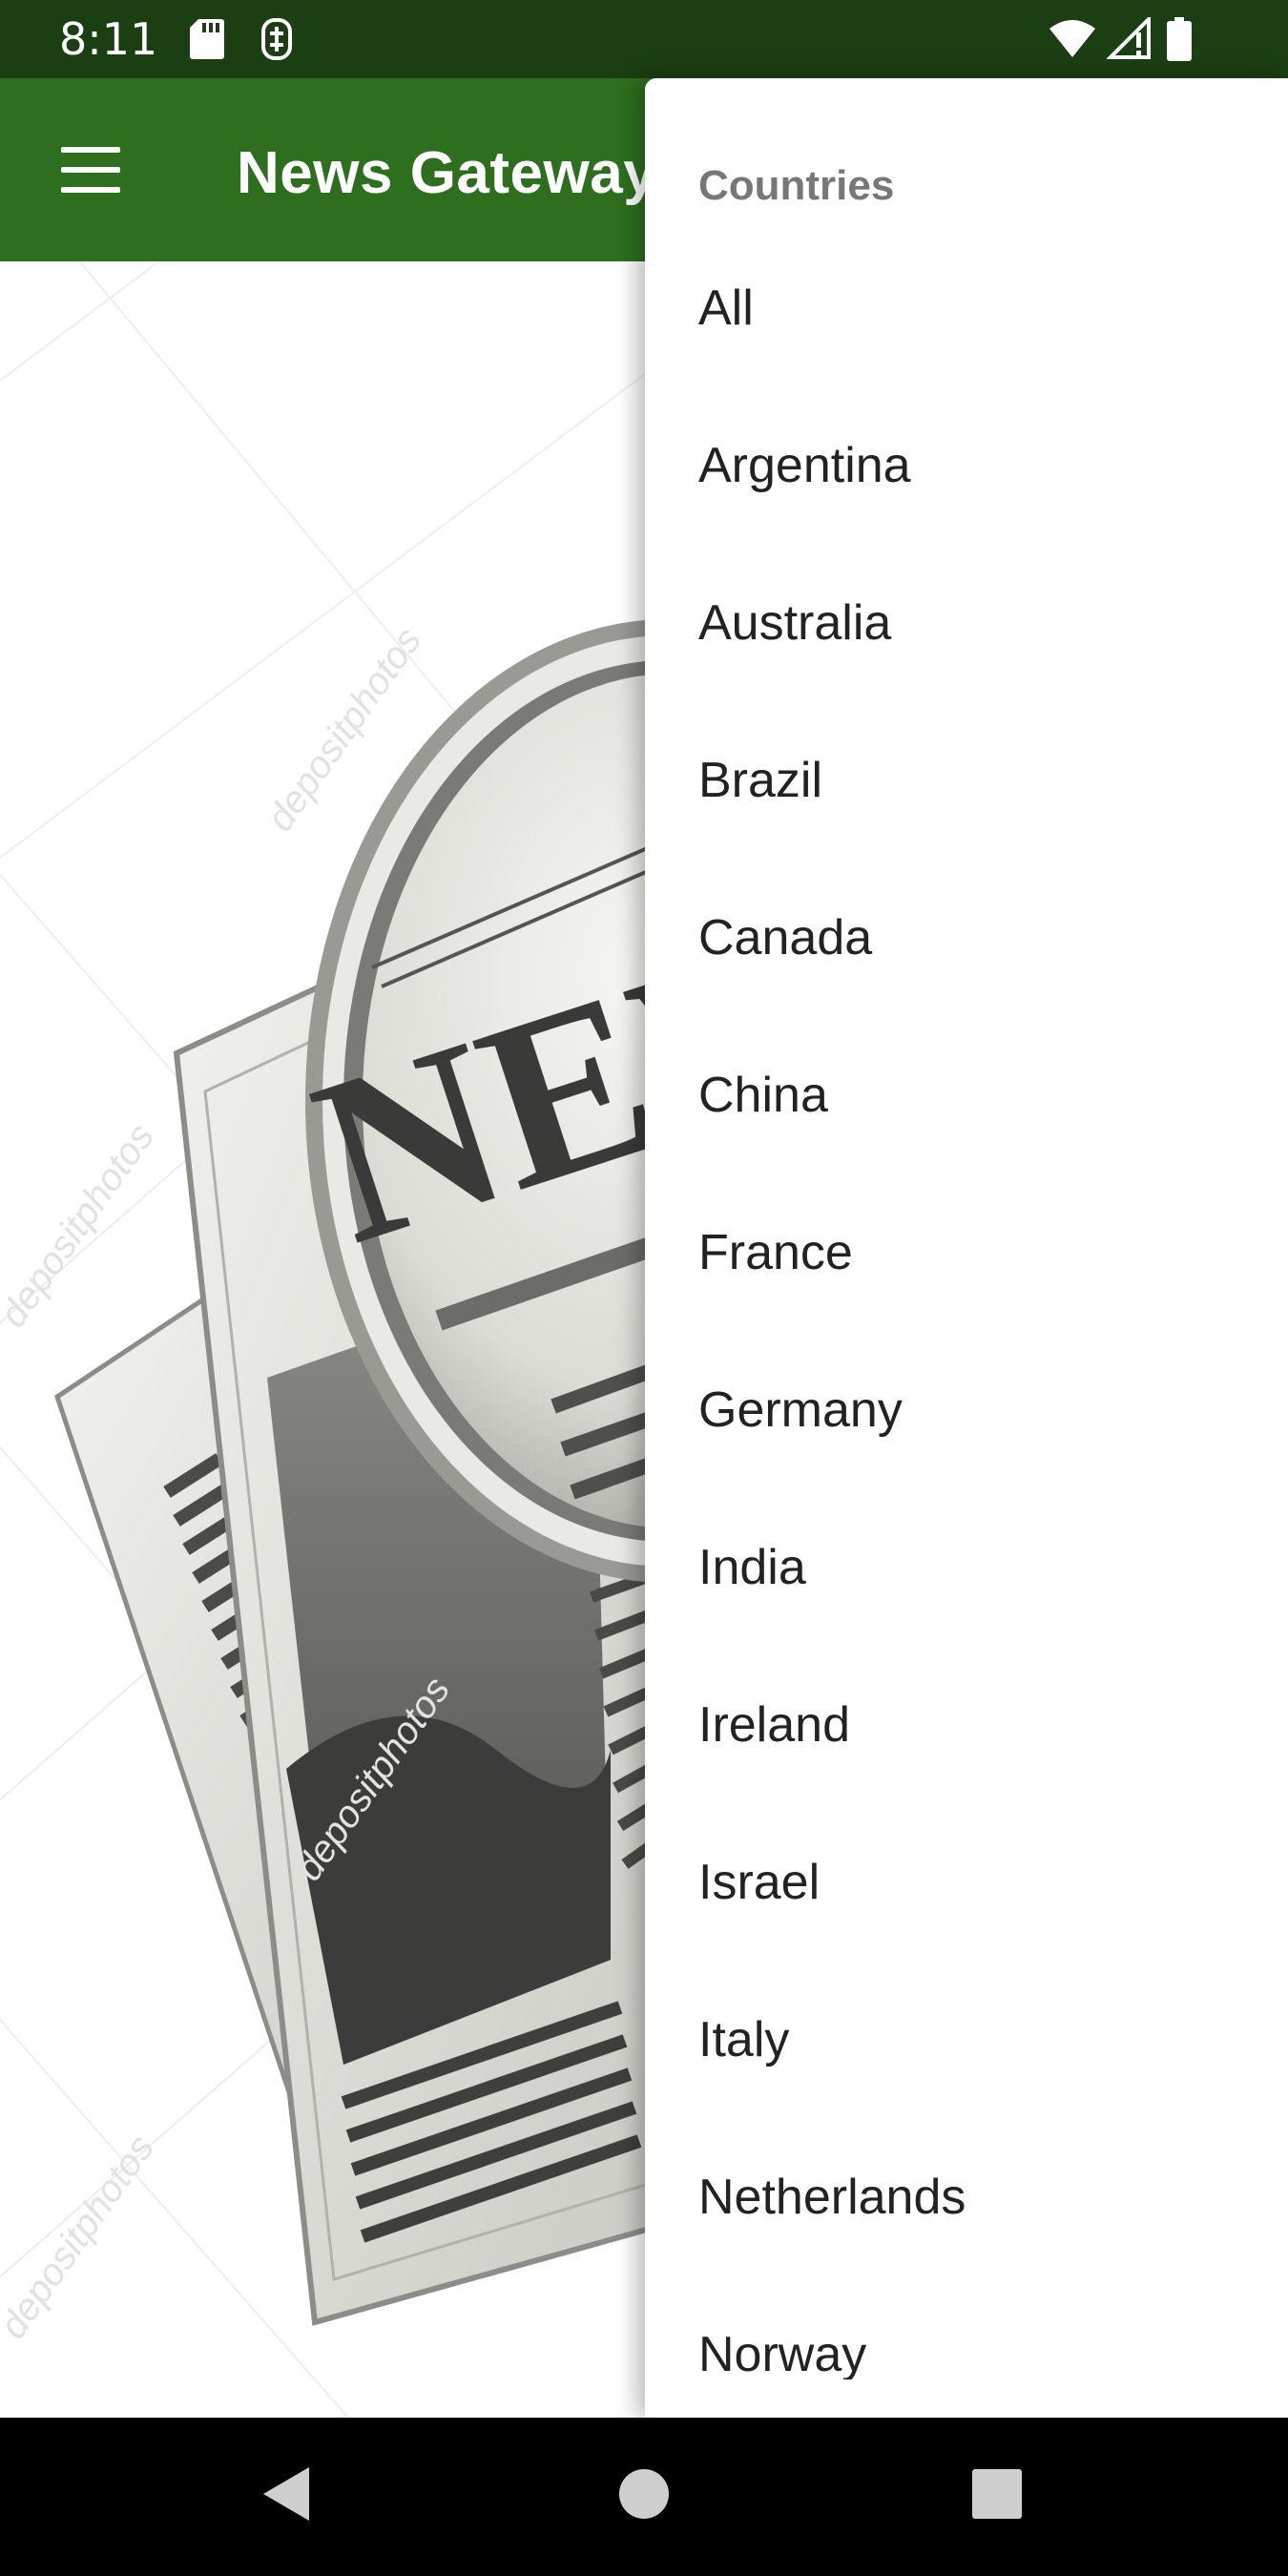 The width and height of the screenshot is (1288, 2576). What do you see at coordinates (774, 1725) in the screenshot?
I see `menu-item-label: Ireland` at bounding box center [774, 1725].